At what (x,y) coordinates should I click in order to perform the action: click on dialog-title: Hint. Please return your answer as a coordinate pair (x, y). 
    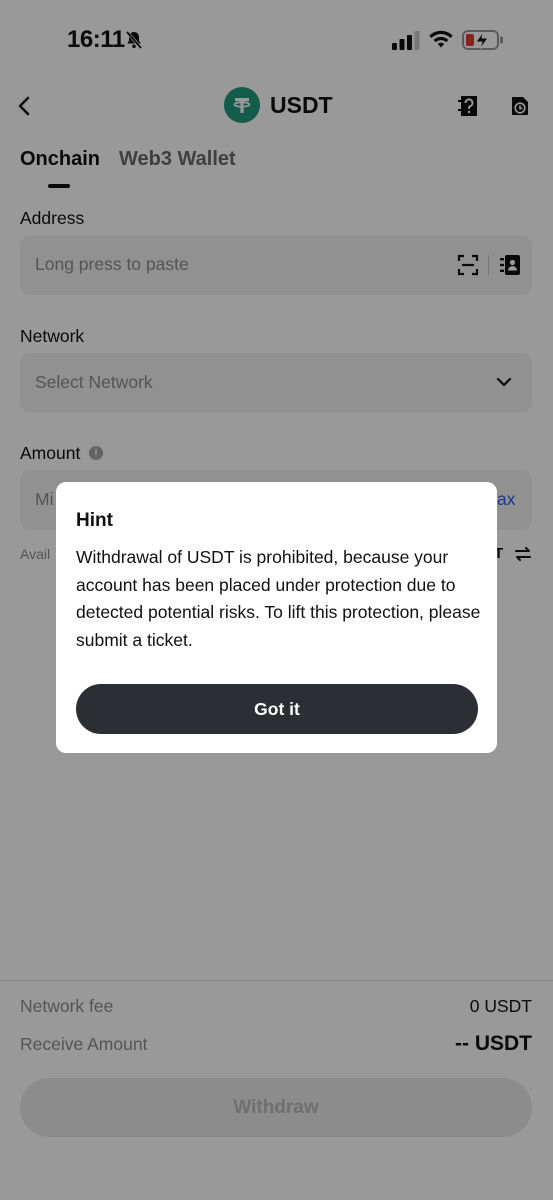
    Looking at the image, I should click on (94, 520).